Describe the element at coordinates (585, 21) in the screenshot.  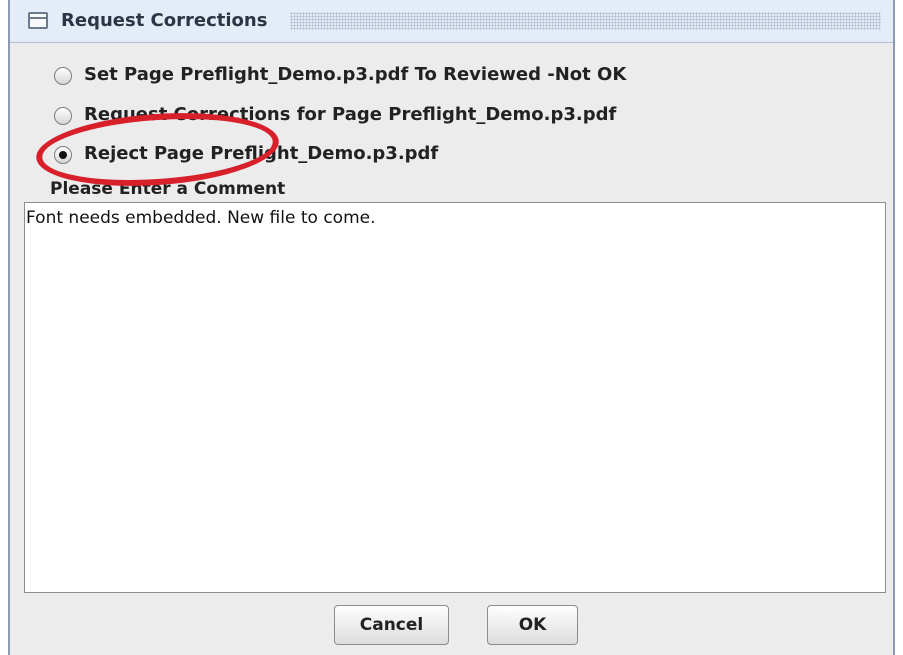
I see `title-bar-drag-area` at that location.